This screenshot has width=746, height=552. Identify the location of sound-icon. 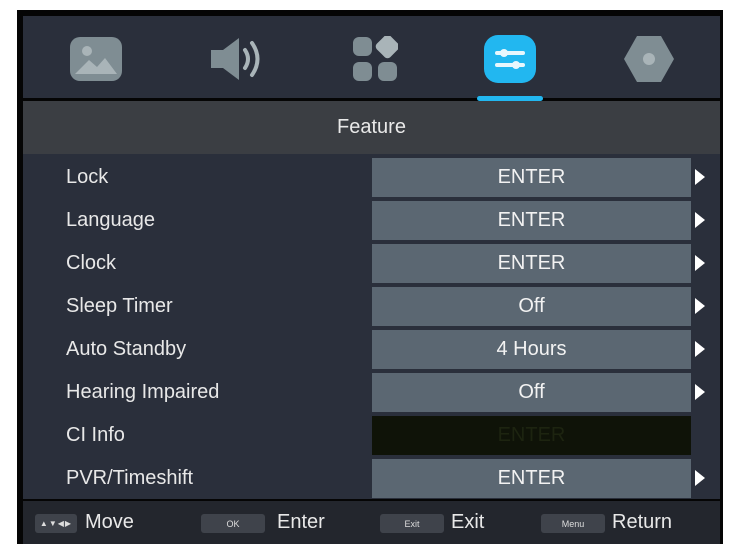
(235, 59).